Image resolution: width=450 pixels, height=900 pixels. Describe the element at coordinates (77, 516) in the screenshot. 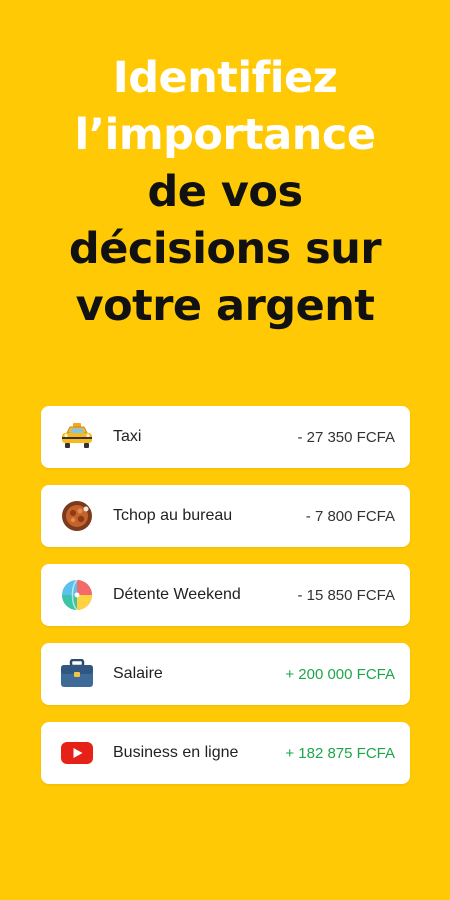

I see `food-plate-icon` at that location.